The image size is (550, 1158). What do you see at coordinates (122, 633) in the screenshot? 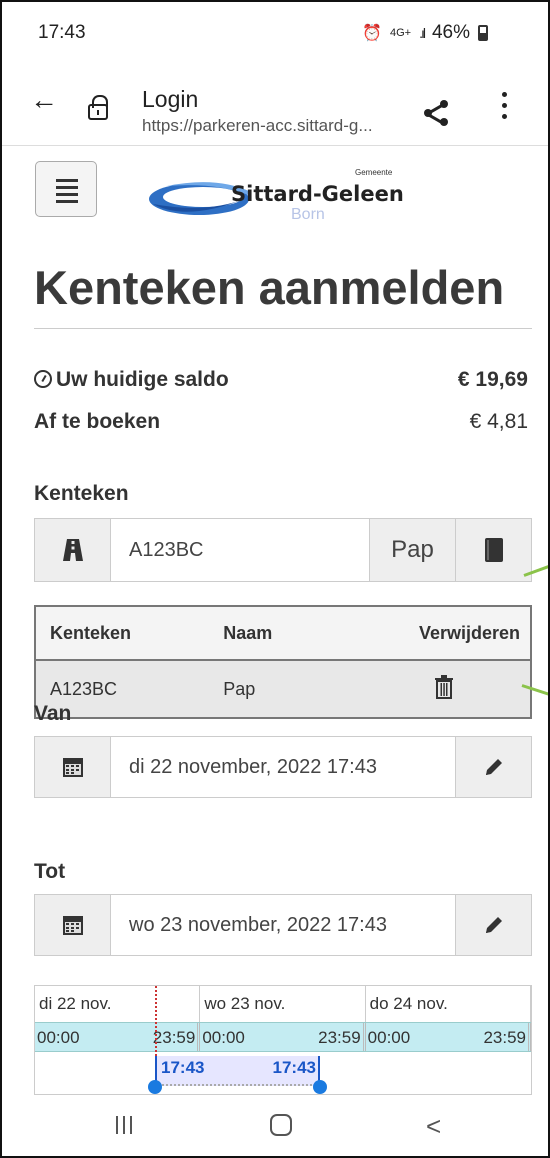
I see `col-header-kenteken: Kenteken` at bounding box center [122, 633].